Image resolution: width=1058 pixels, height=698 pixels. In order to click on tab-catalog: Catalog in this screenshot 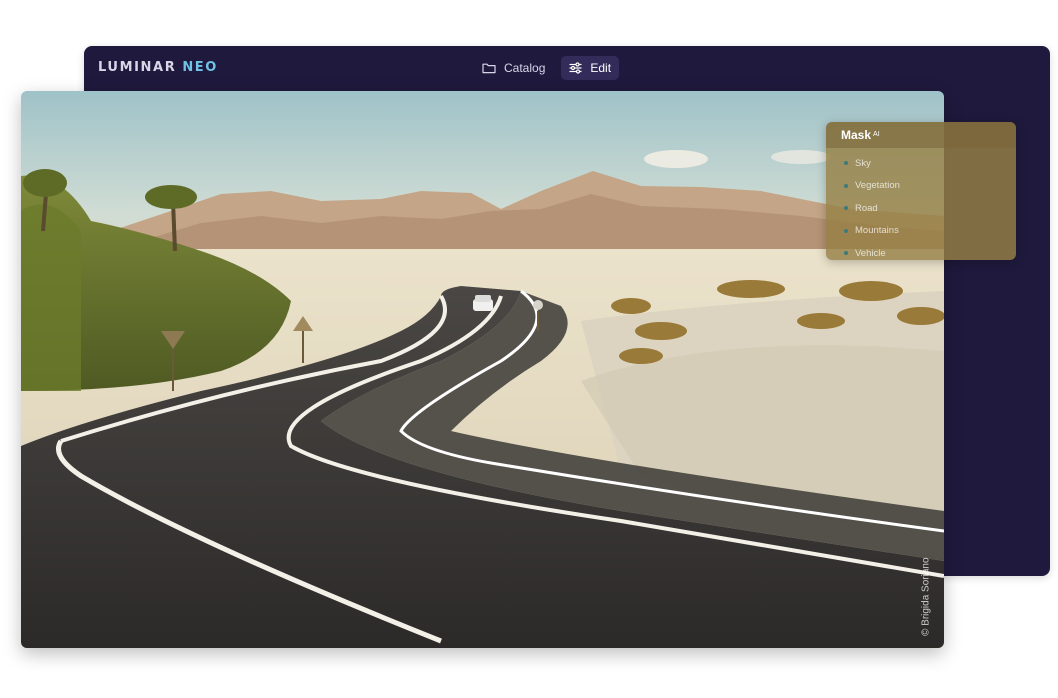, I will do `click(513, 68)`.